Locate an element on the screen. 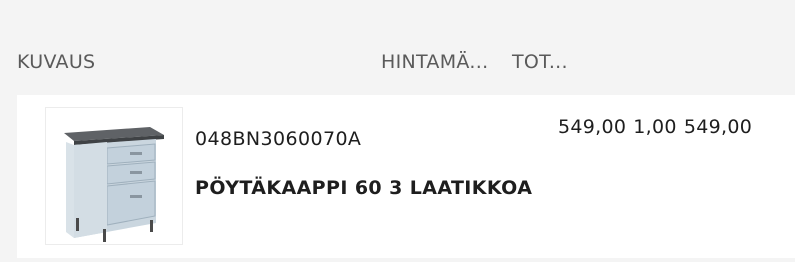 Image resolution: width=795 pixels, height=262 pixels. item-sku: 048BN3060070A is located at coordinates (278, 139).